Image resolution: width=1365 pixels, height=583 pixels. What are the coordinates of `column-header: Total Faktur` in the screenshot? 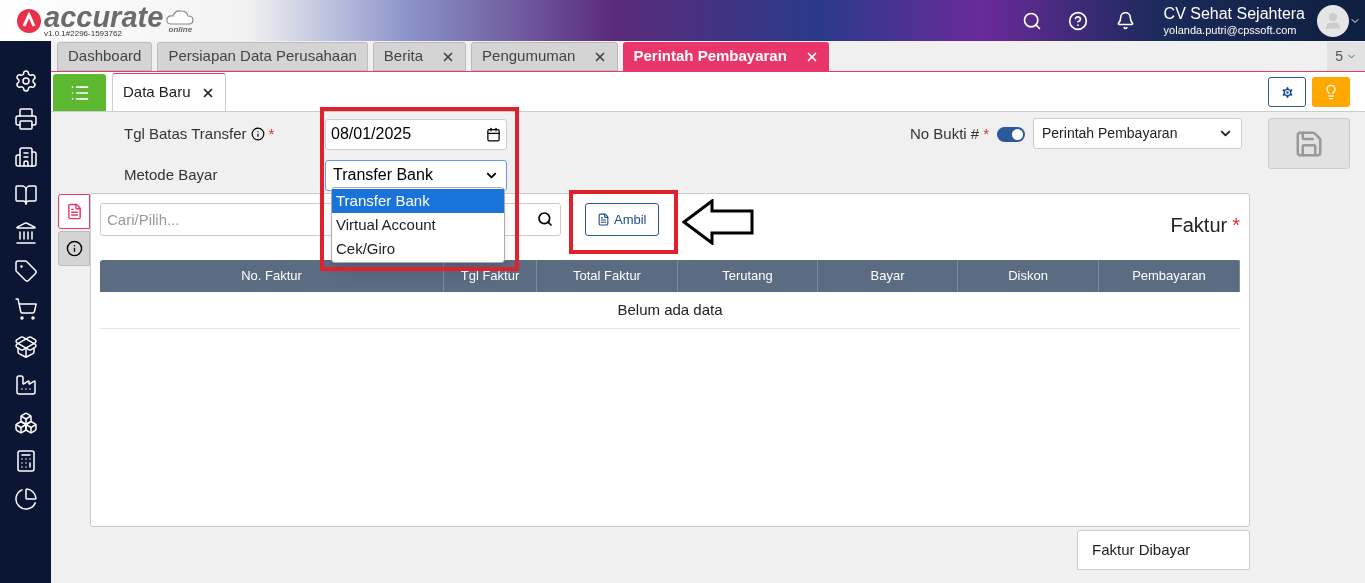 It's located at (607, 276).